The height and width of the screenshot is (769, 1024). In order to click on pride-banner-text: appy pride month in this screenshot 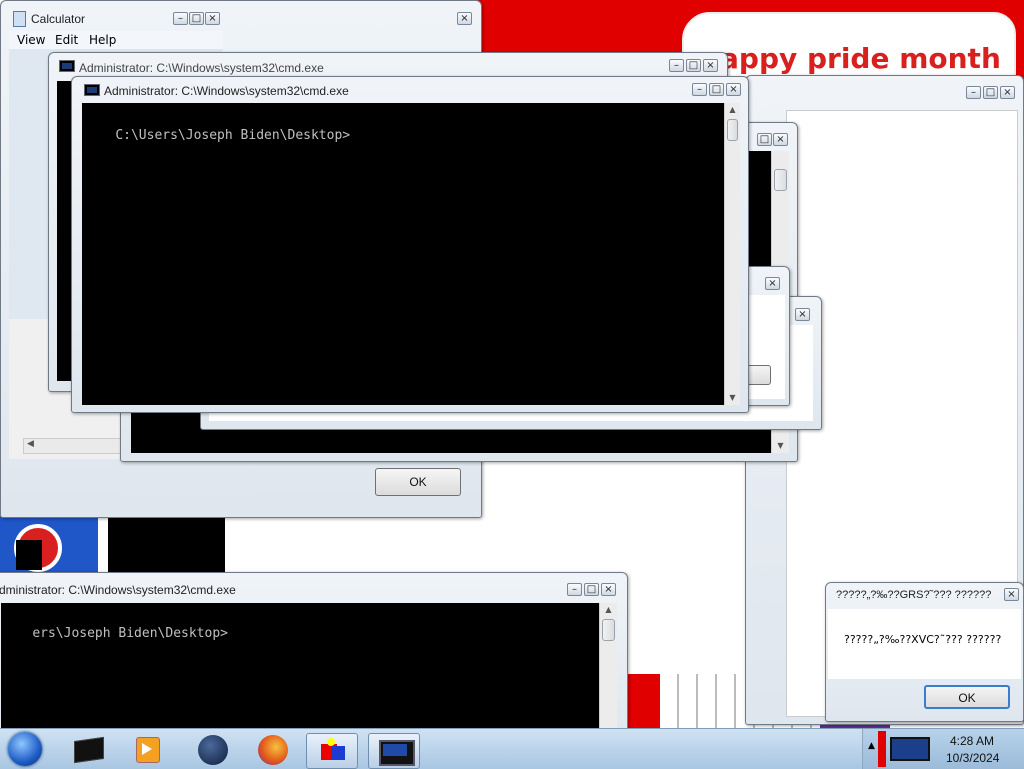, I will do `click(860, 58)`.